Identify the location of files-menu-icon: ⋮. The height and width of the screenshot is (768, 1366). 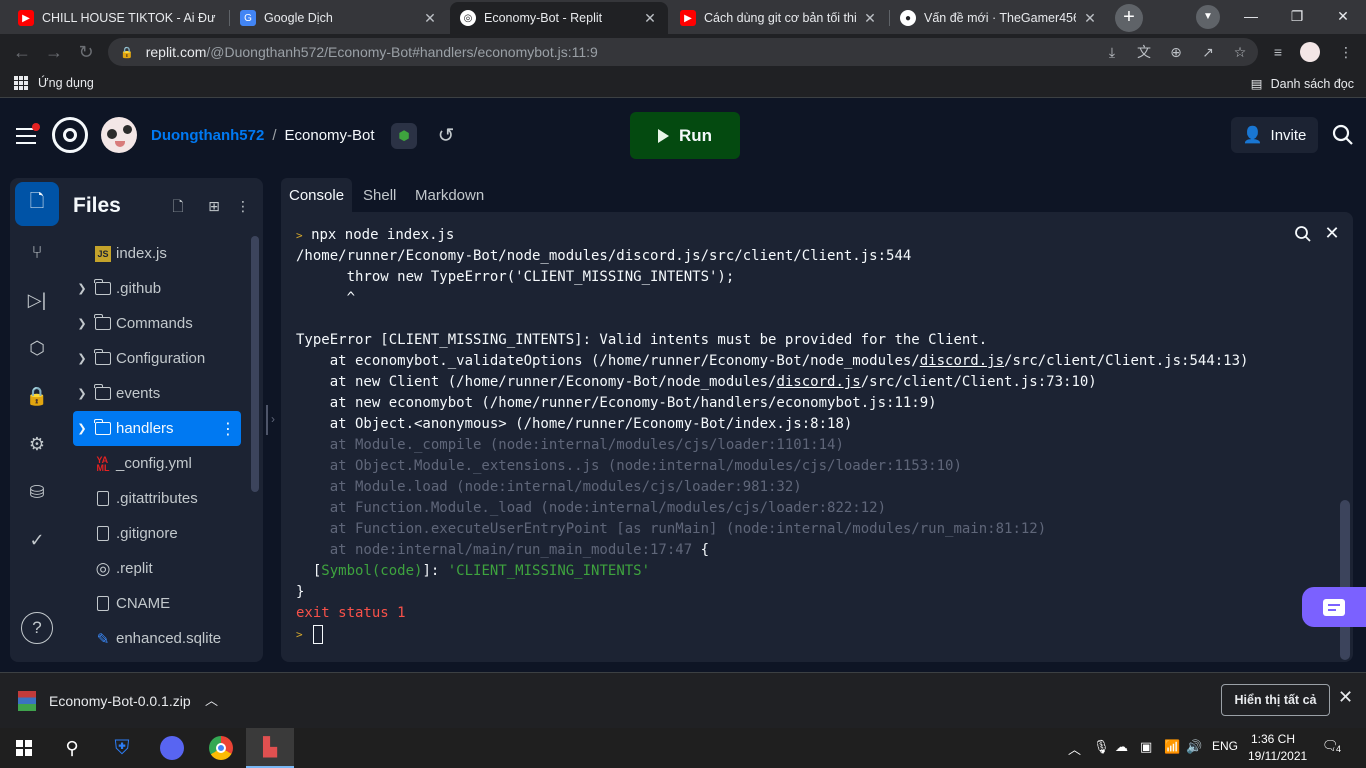
(243, 206).